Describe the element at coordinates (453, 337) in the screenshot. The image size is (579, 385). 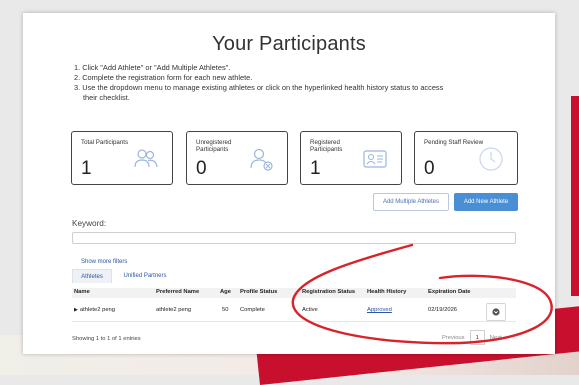
I see `pagination-previous: Previous` at that location.